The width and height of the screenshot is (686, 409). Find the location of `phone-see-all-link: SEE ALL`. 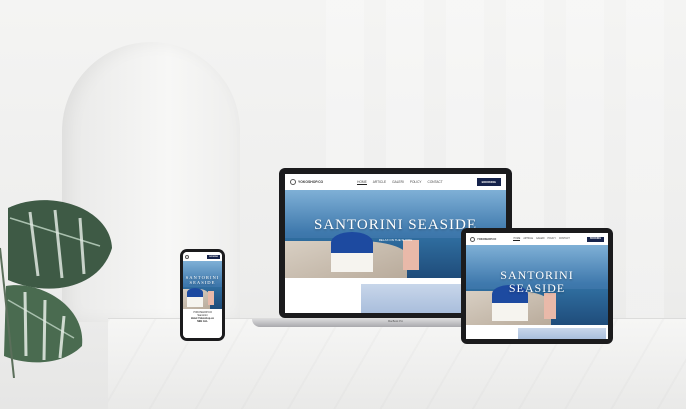

phone-see-all-link: SEE ALL is located at coordinates (202, 322).